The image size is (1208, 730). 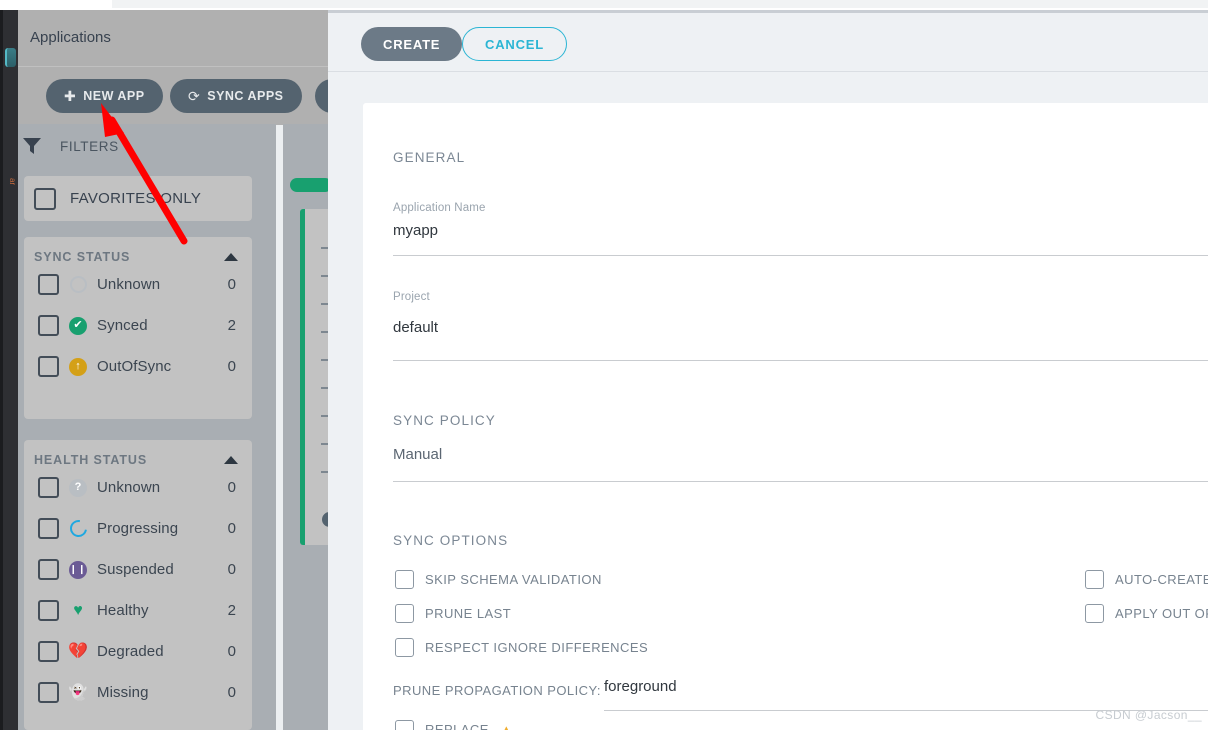 I want to click on sync-status-checkbox-unknown, so click(x=48, y=284).